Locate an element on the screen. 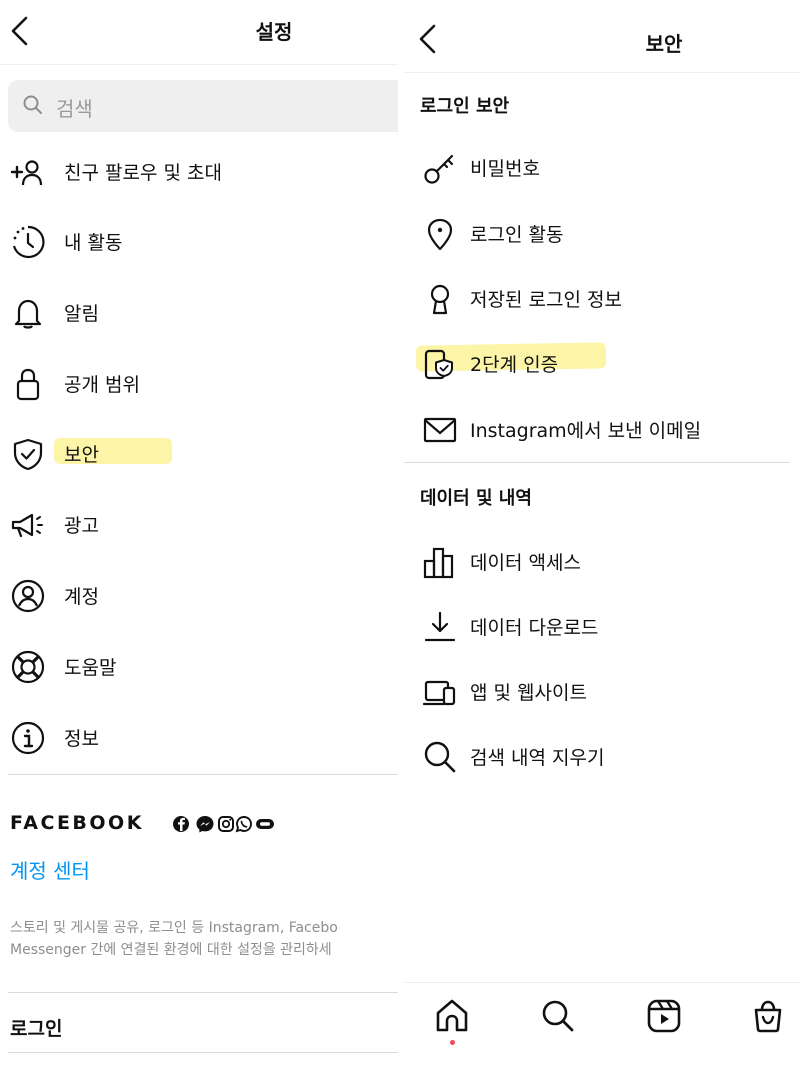 This screenshot has width=800, height=1066. home-icon is located at coordinates (452, 1015).